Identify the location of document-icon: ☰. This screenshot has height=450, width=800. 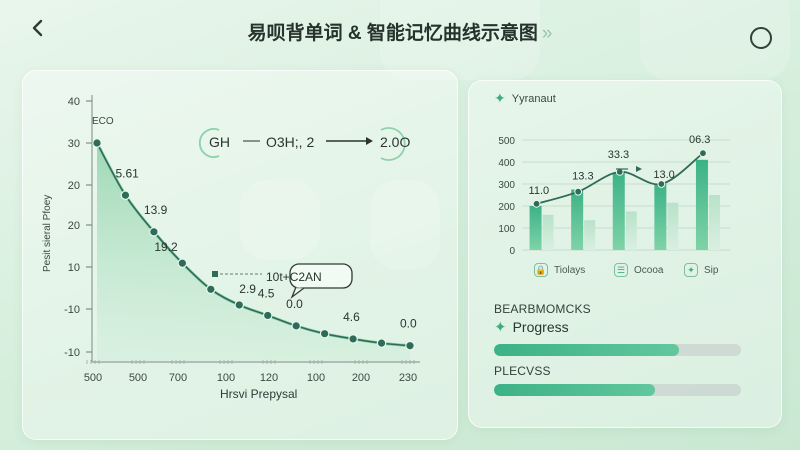
(621, 270).